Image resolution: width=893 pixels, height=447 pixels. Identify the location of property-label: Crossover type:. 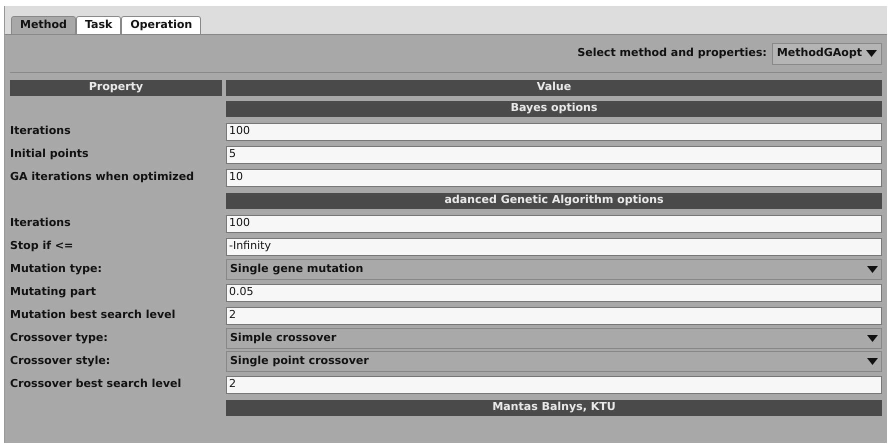
(59, 338).